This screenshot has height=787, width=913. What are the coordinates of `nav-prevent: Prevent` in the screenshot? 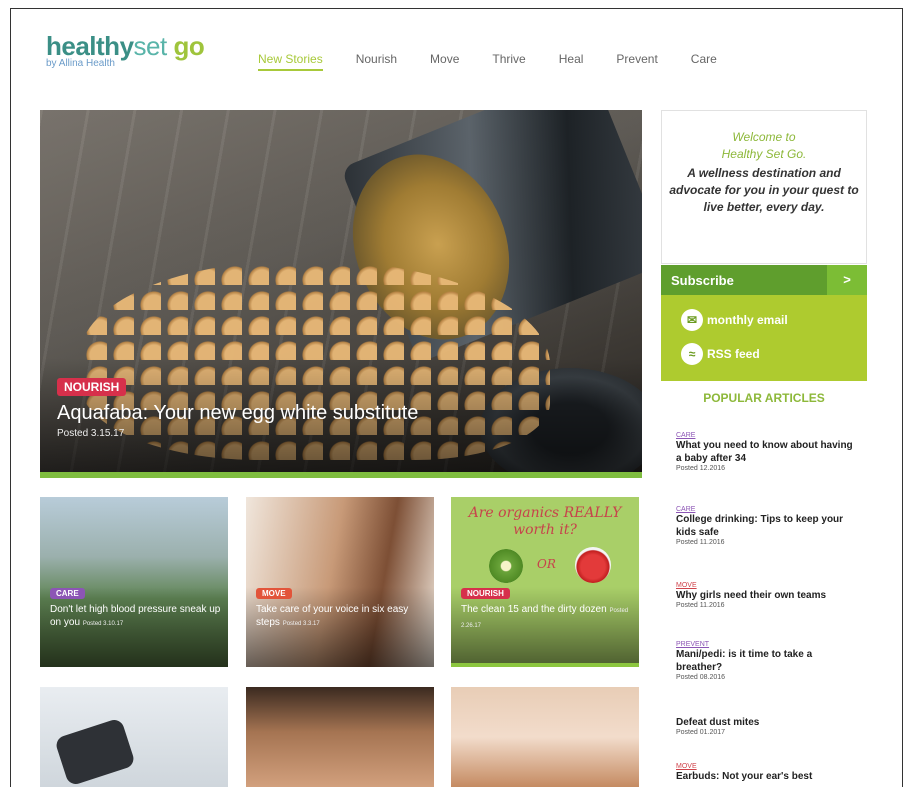 It's located at (636, 61).